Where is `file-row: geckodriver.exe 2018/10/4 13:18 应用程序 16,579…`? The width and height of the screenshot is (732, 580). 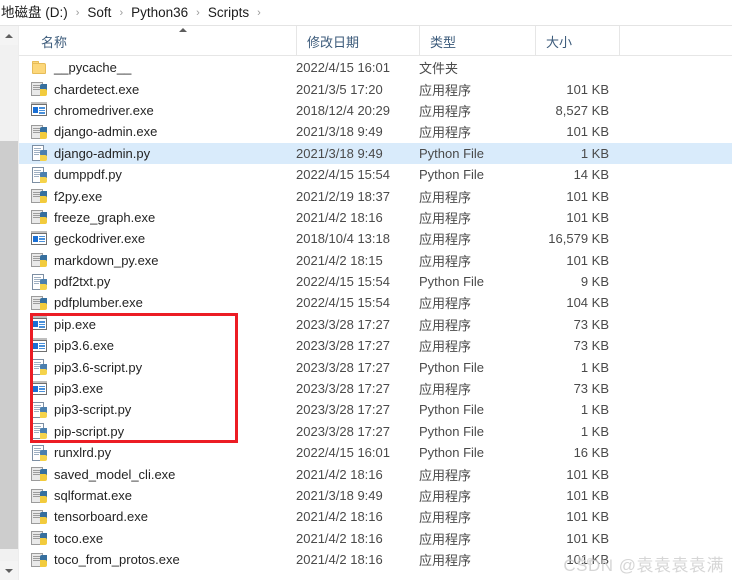
file-row: geckodriver.exe 2018/10/4 13:18 应用程序 16,579… is located at coordinates (375, 238).